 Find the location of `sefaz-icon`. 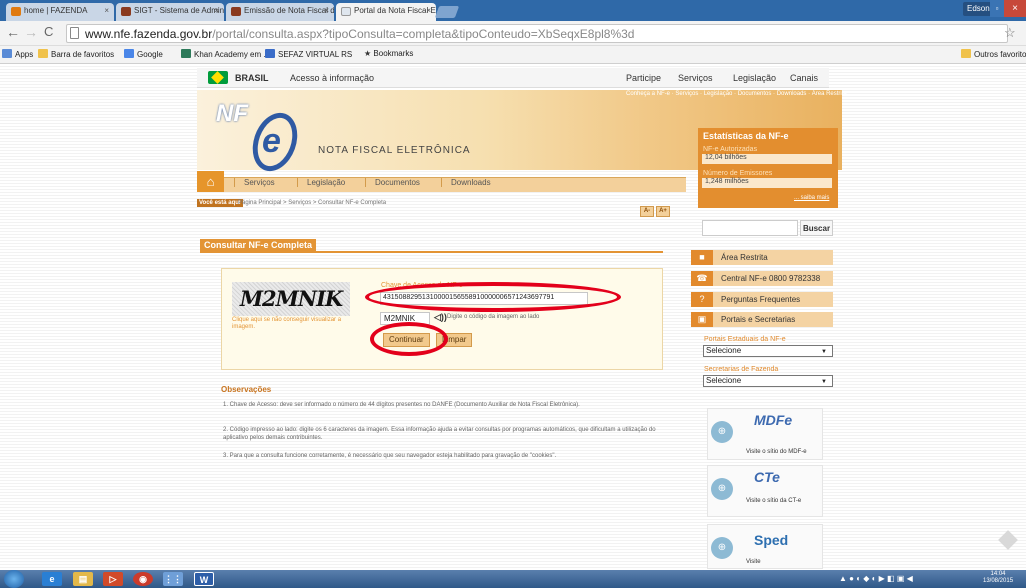

sefaz-icon is located at coordinates (270, 53).